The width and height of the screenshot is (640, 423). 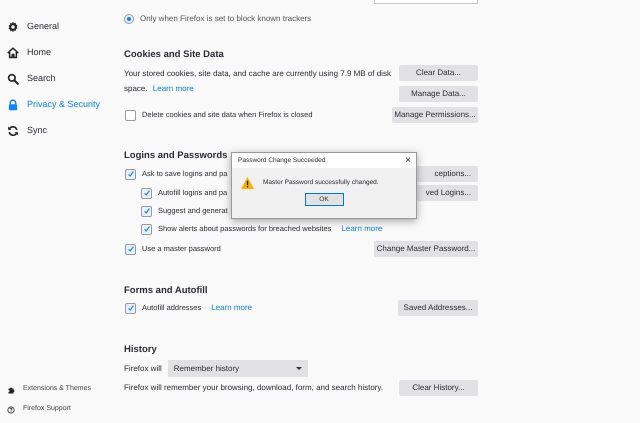 I want to click on section-heading: Forms and Autofill, so click(x=166, y=291).